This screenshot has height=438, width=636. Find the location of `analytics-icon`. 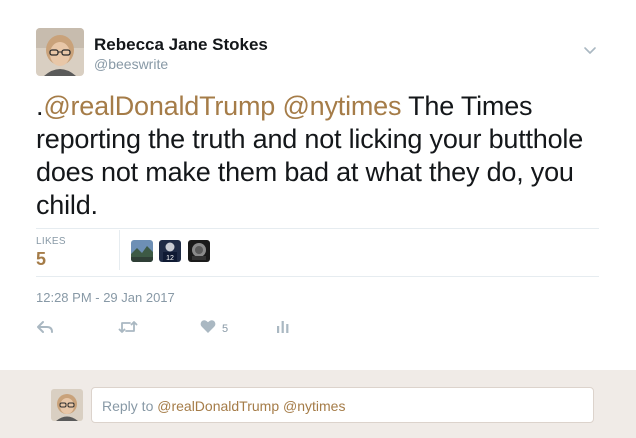

analytics-icon is located at coordinates (283, 329).